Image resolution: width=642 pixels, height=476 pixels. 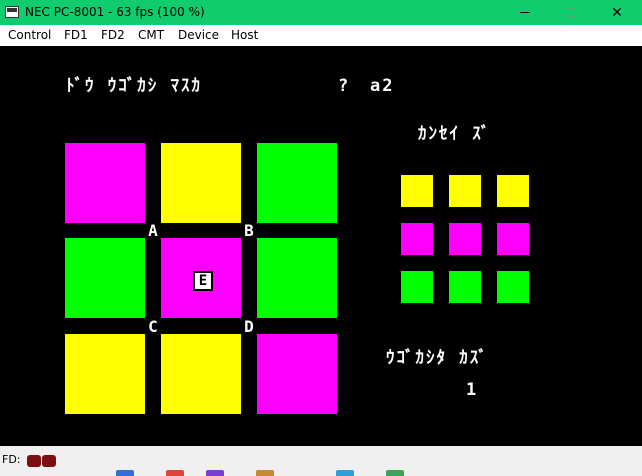 I want to click on menu-fd1: FD1, so click(x=76, y=35).